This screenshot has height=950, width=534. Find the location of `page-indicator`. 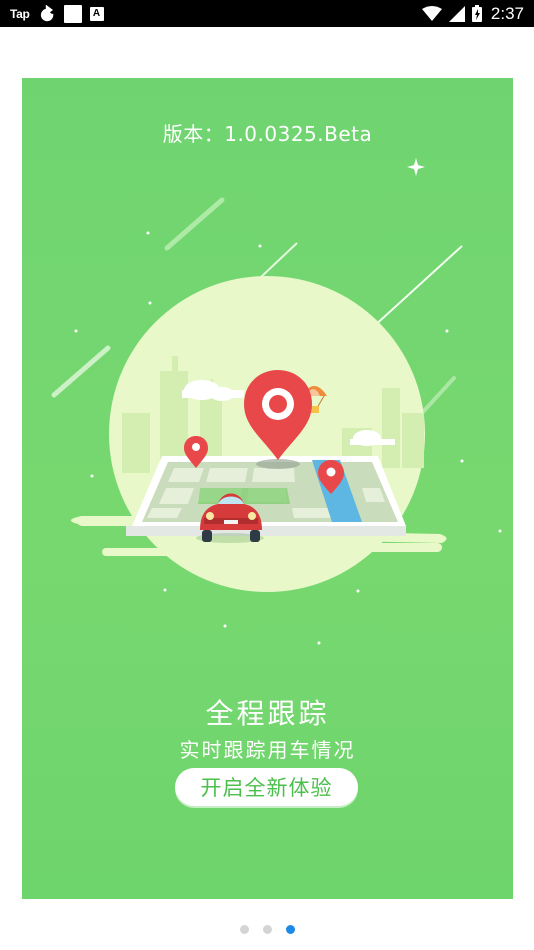

page-indicator is located at coordinates (267, 931).